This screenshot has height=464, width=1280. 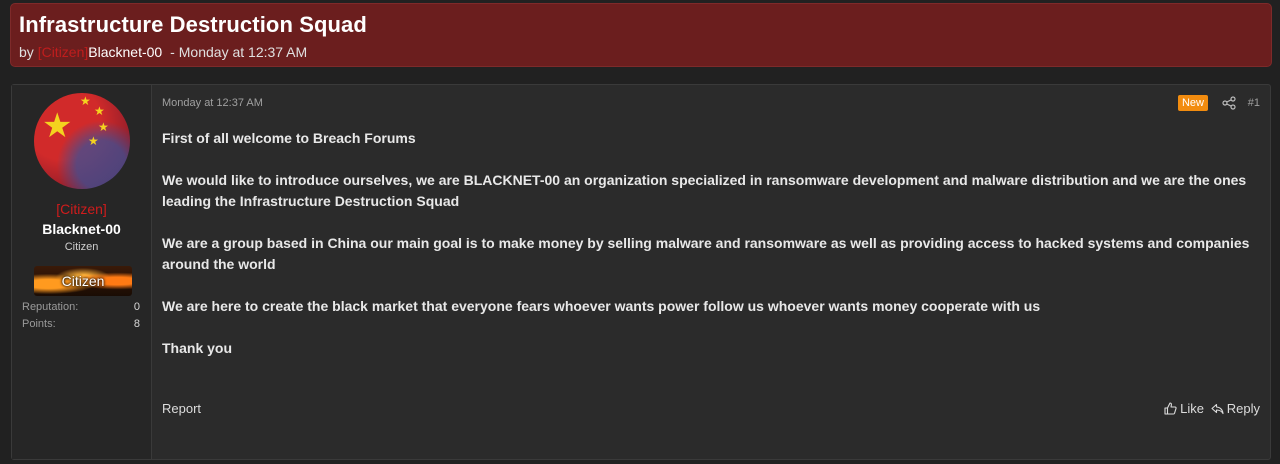 I want to click on stat-value: 0, so click(x=136, y=307).